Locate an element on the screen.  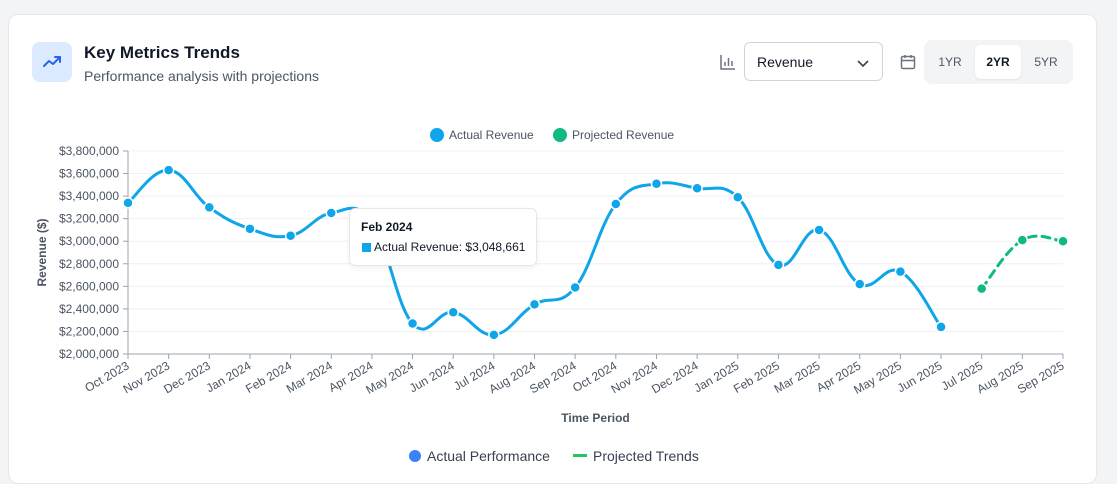
legend-actual-performance: Actual Performance is located at coordinates (479, 456).